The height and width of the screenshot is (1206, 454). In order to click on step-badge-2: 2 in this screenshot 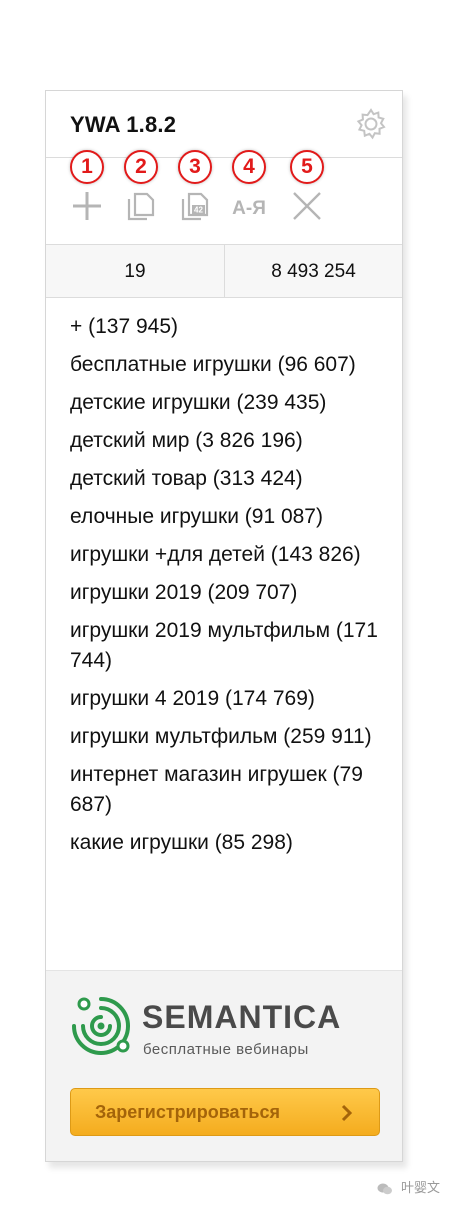, I will do `click(141, 167)`.